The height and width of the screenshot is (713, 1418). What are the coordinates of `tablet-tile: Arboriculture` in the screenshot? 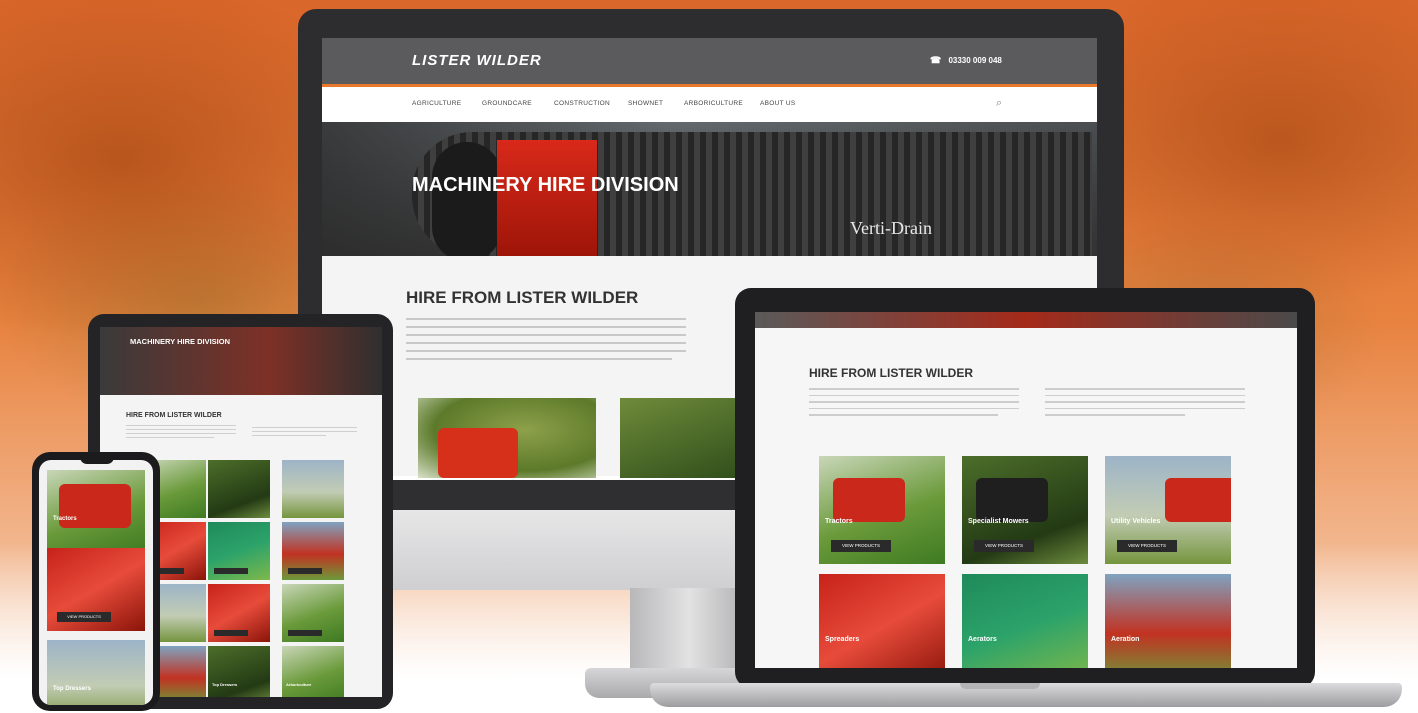 It's located at (313, 671).